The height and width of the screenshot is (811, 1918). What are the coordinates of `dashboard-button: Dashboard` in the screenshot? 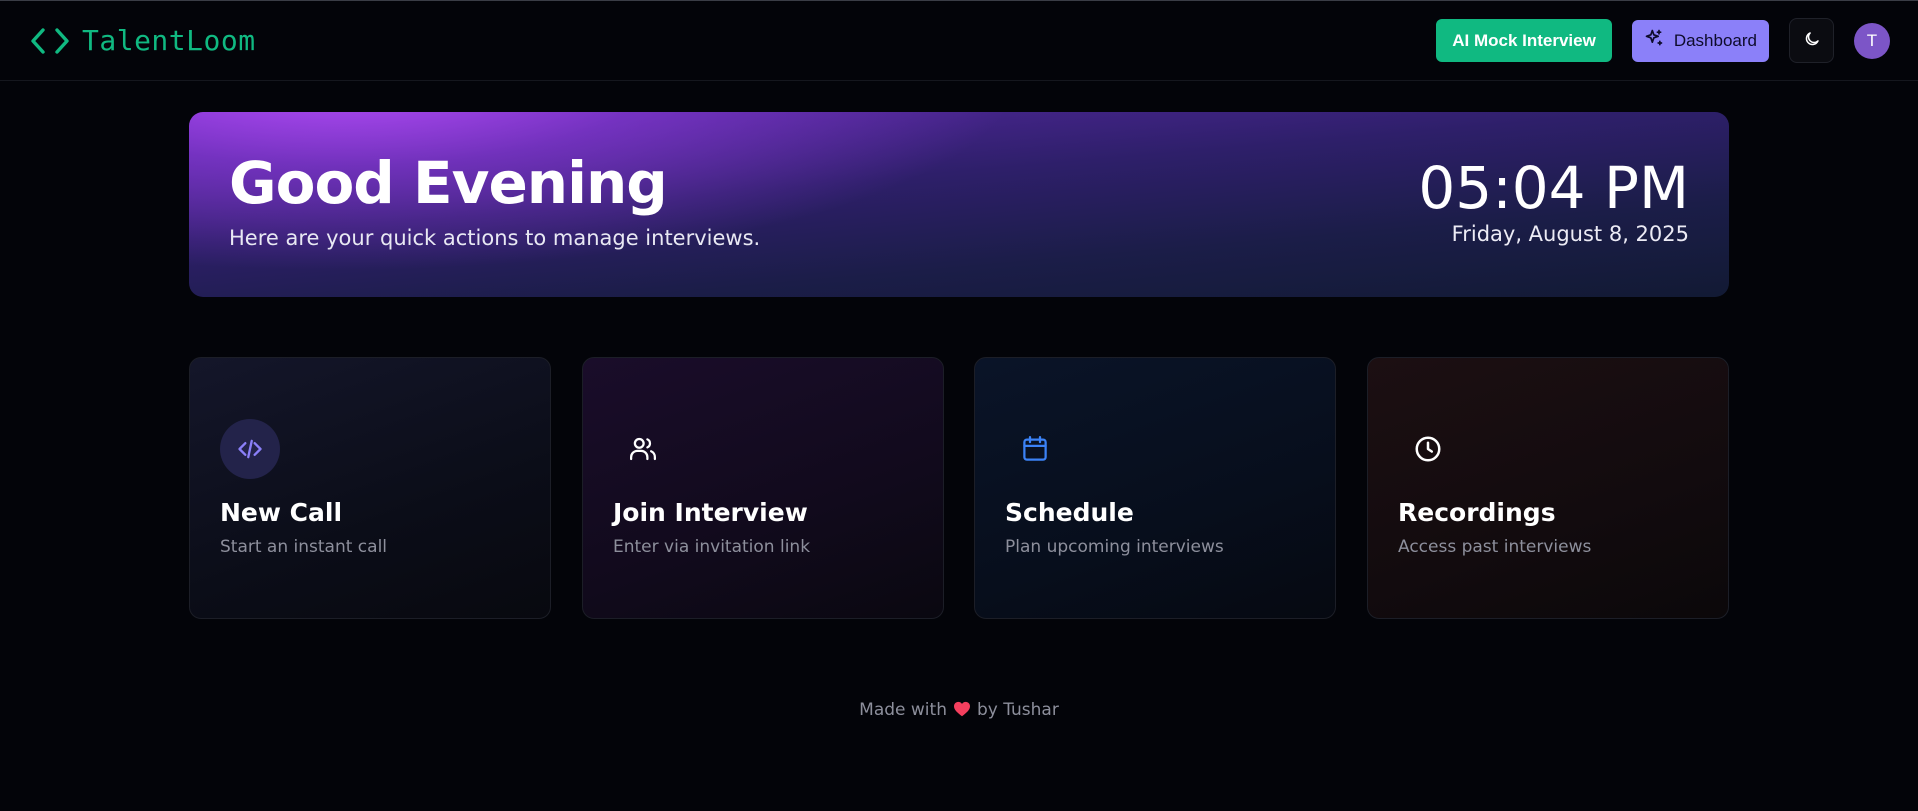 It's located at (1700, 40).